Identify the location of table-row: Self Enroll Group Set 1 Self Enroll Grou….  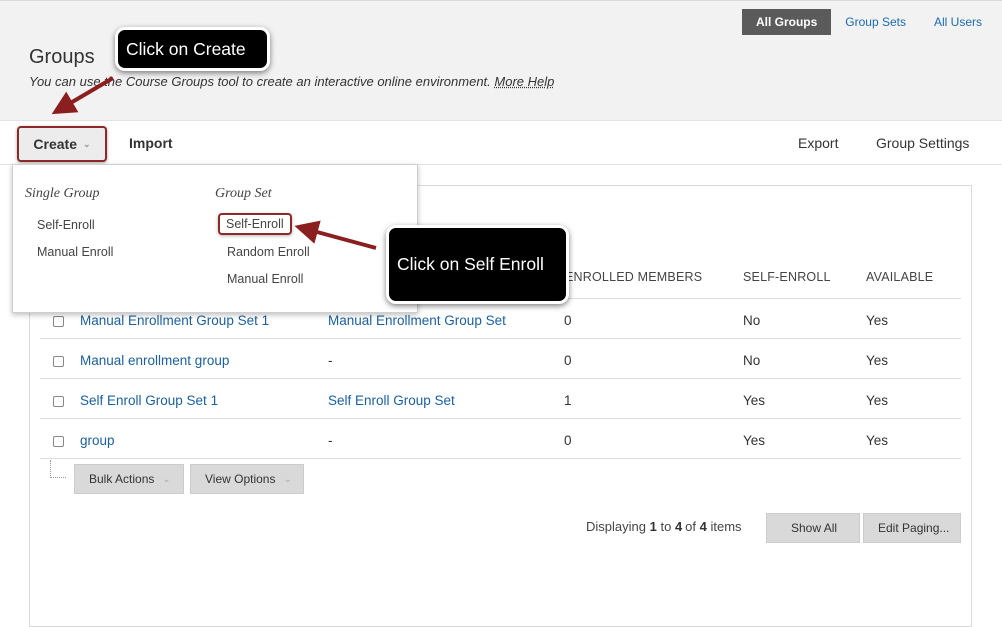
(500, 400).